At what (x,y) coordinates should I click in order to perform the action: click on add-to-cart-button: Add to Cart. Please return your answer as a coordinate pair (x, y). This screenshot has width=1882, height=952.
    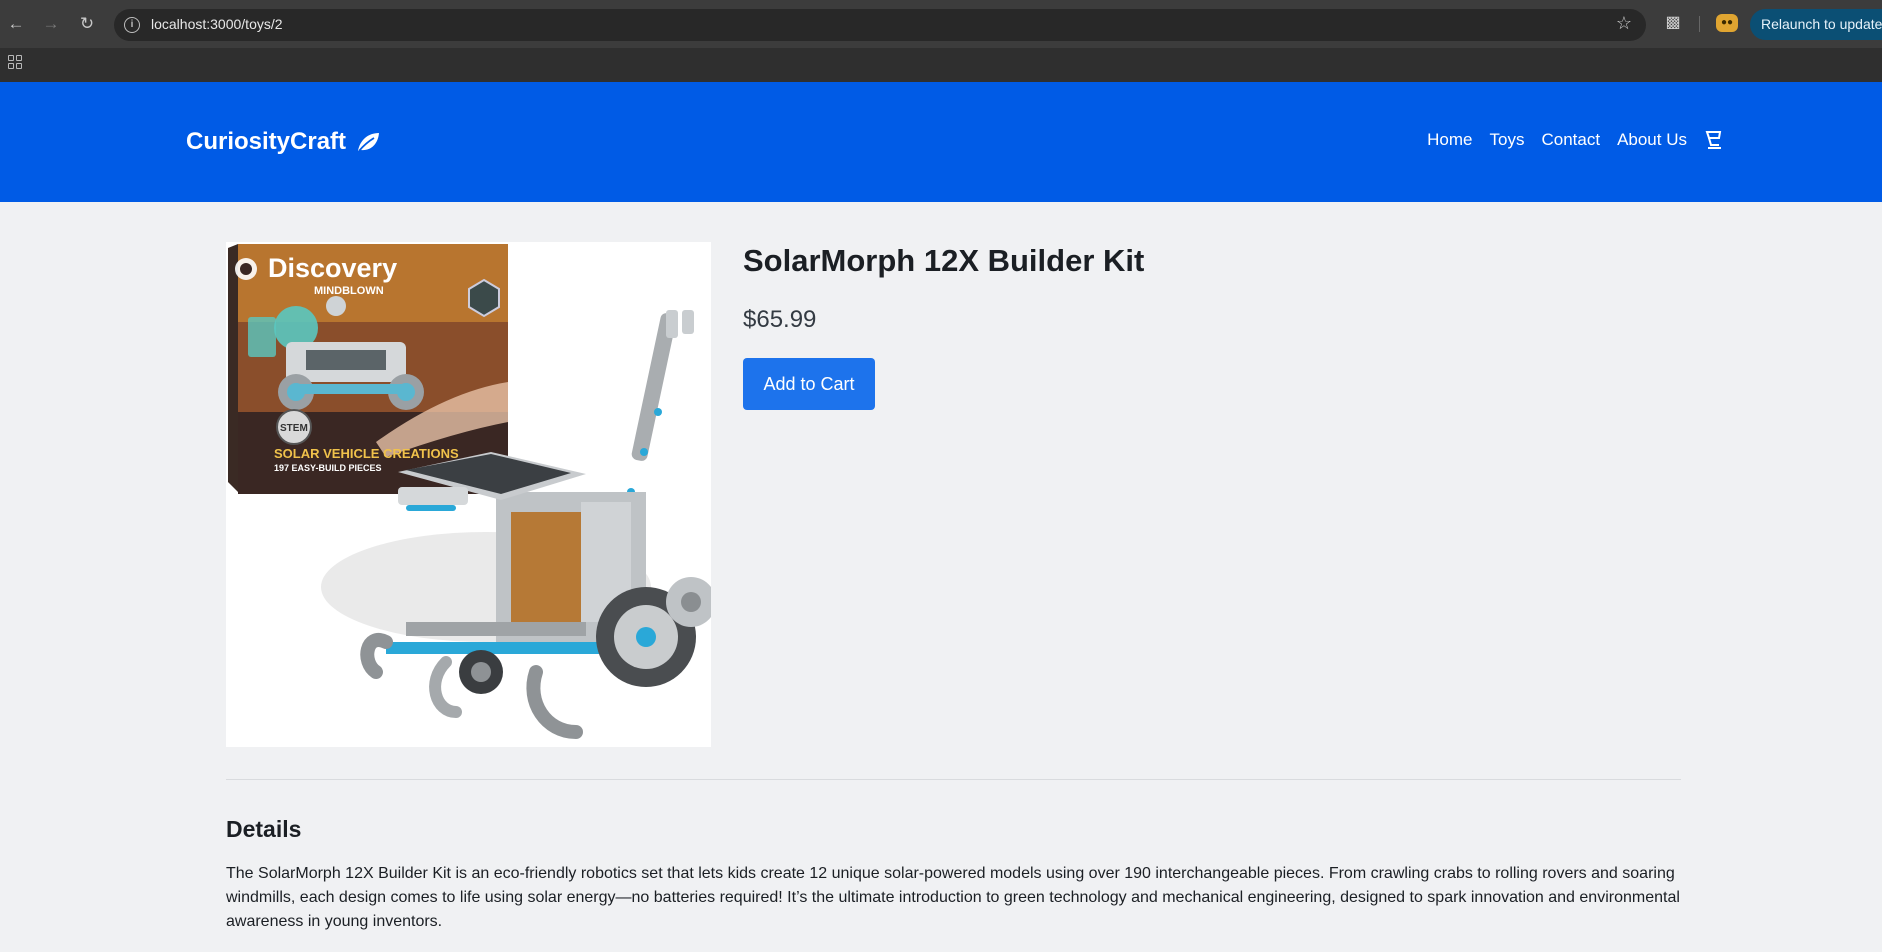
    Looking at the image, I should click on (809, 384).